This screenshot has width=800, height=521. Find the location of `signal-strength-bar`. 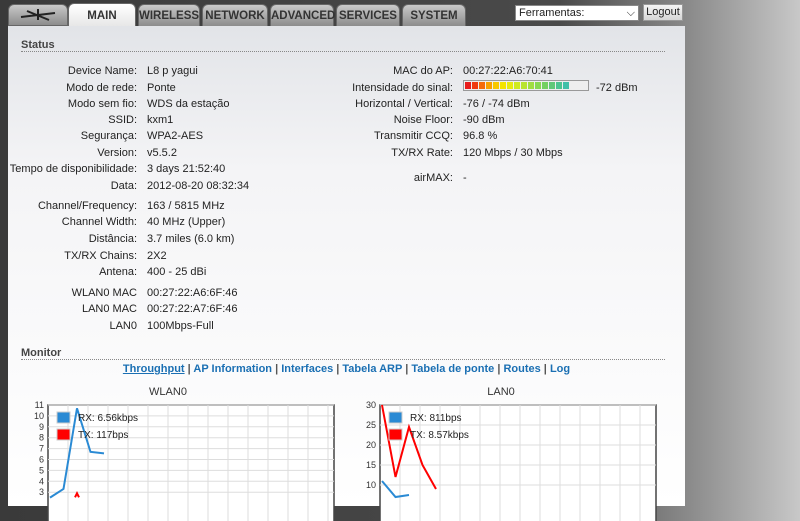

signal-strength-bar is located at coordinates (526, 85).